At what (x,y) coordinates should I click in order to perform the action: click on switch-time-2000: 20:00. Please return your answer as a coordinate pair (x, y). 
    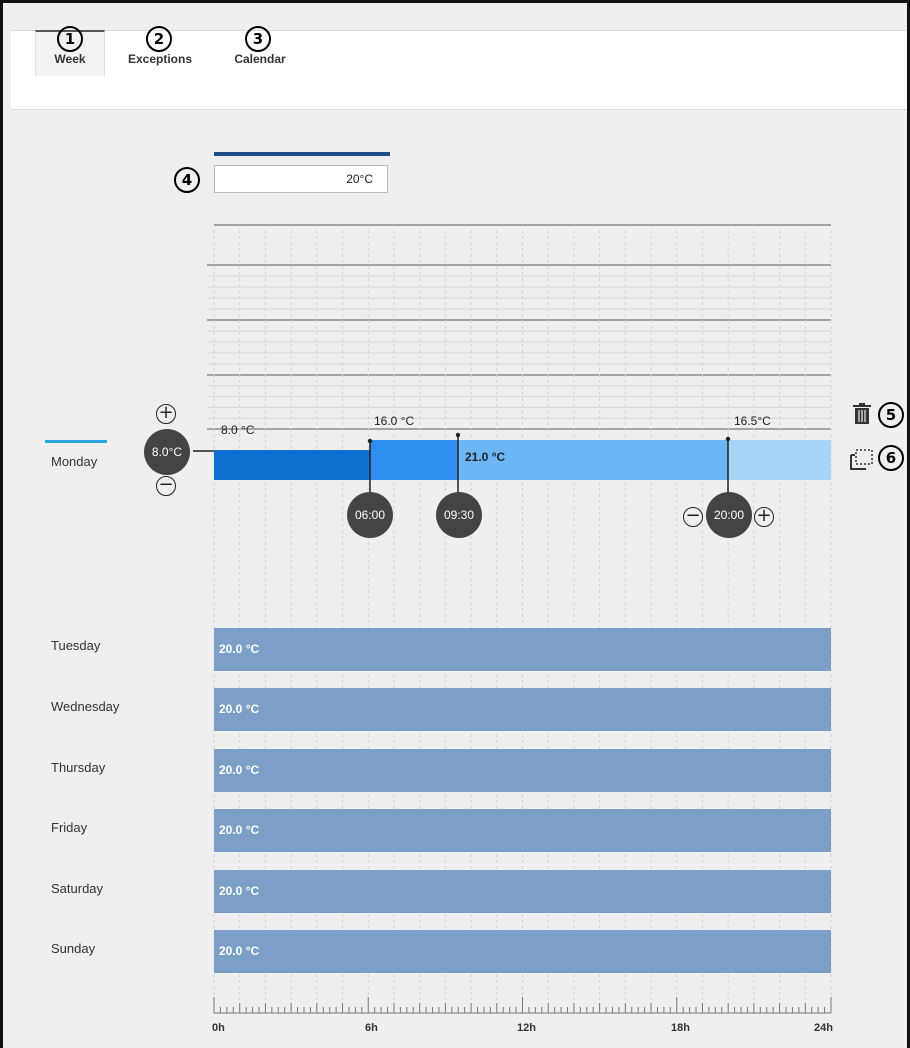
    Looking at the image, I should click on (729, 515).